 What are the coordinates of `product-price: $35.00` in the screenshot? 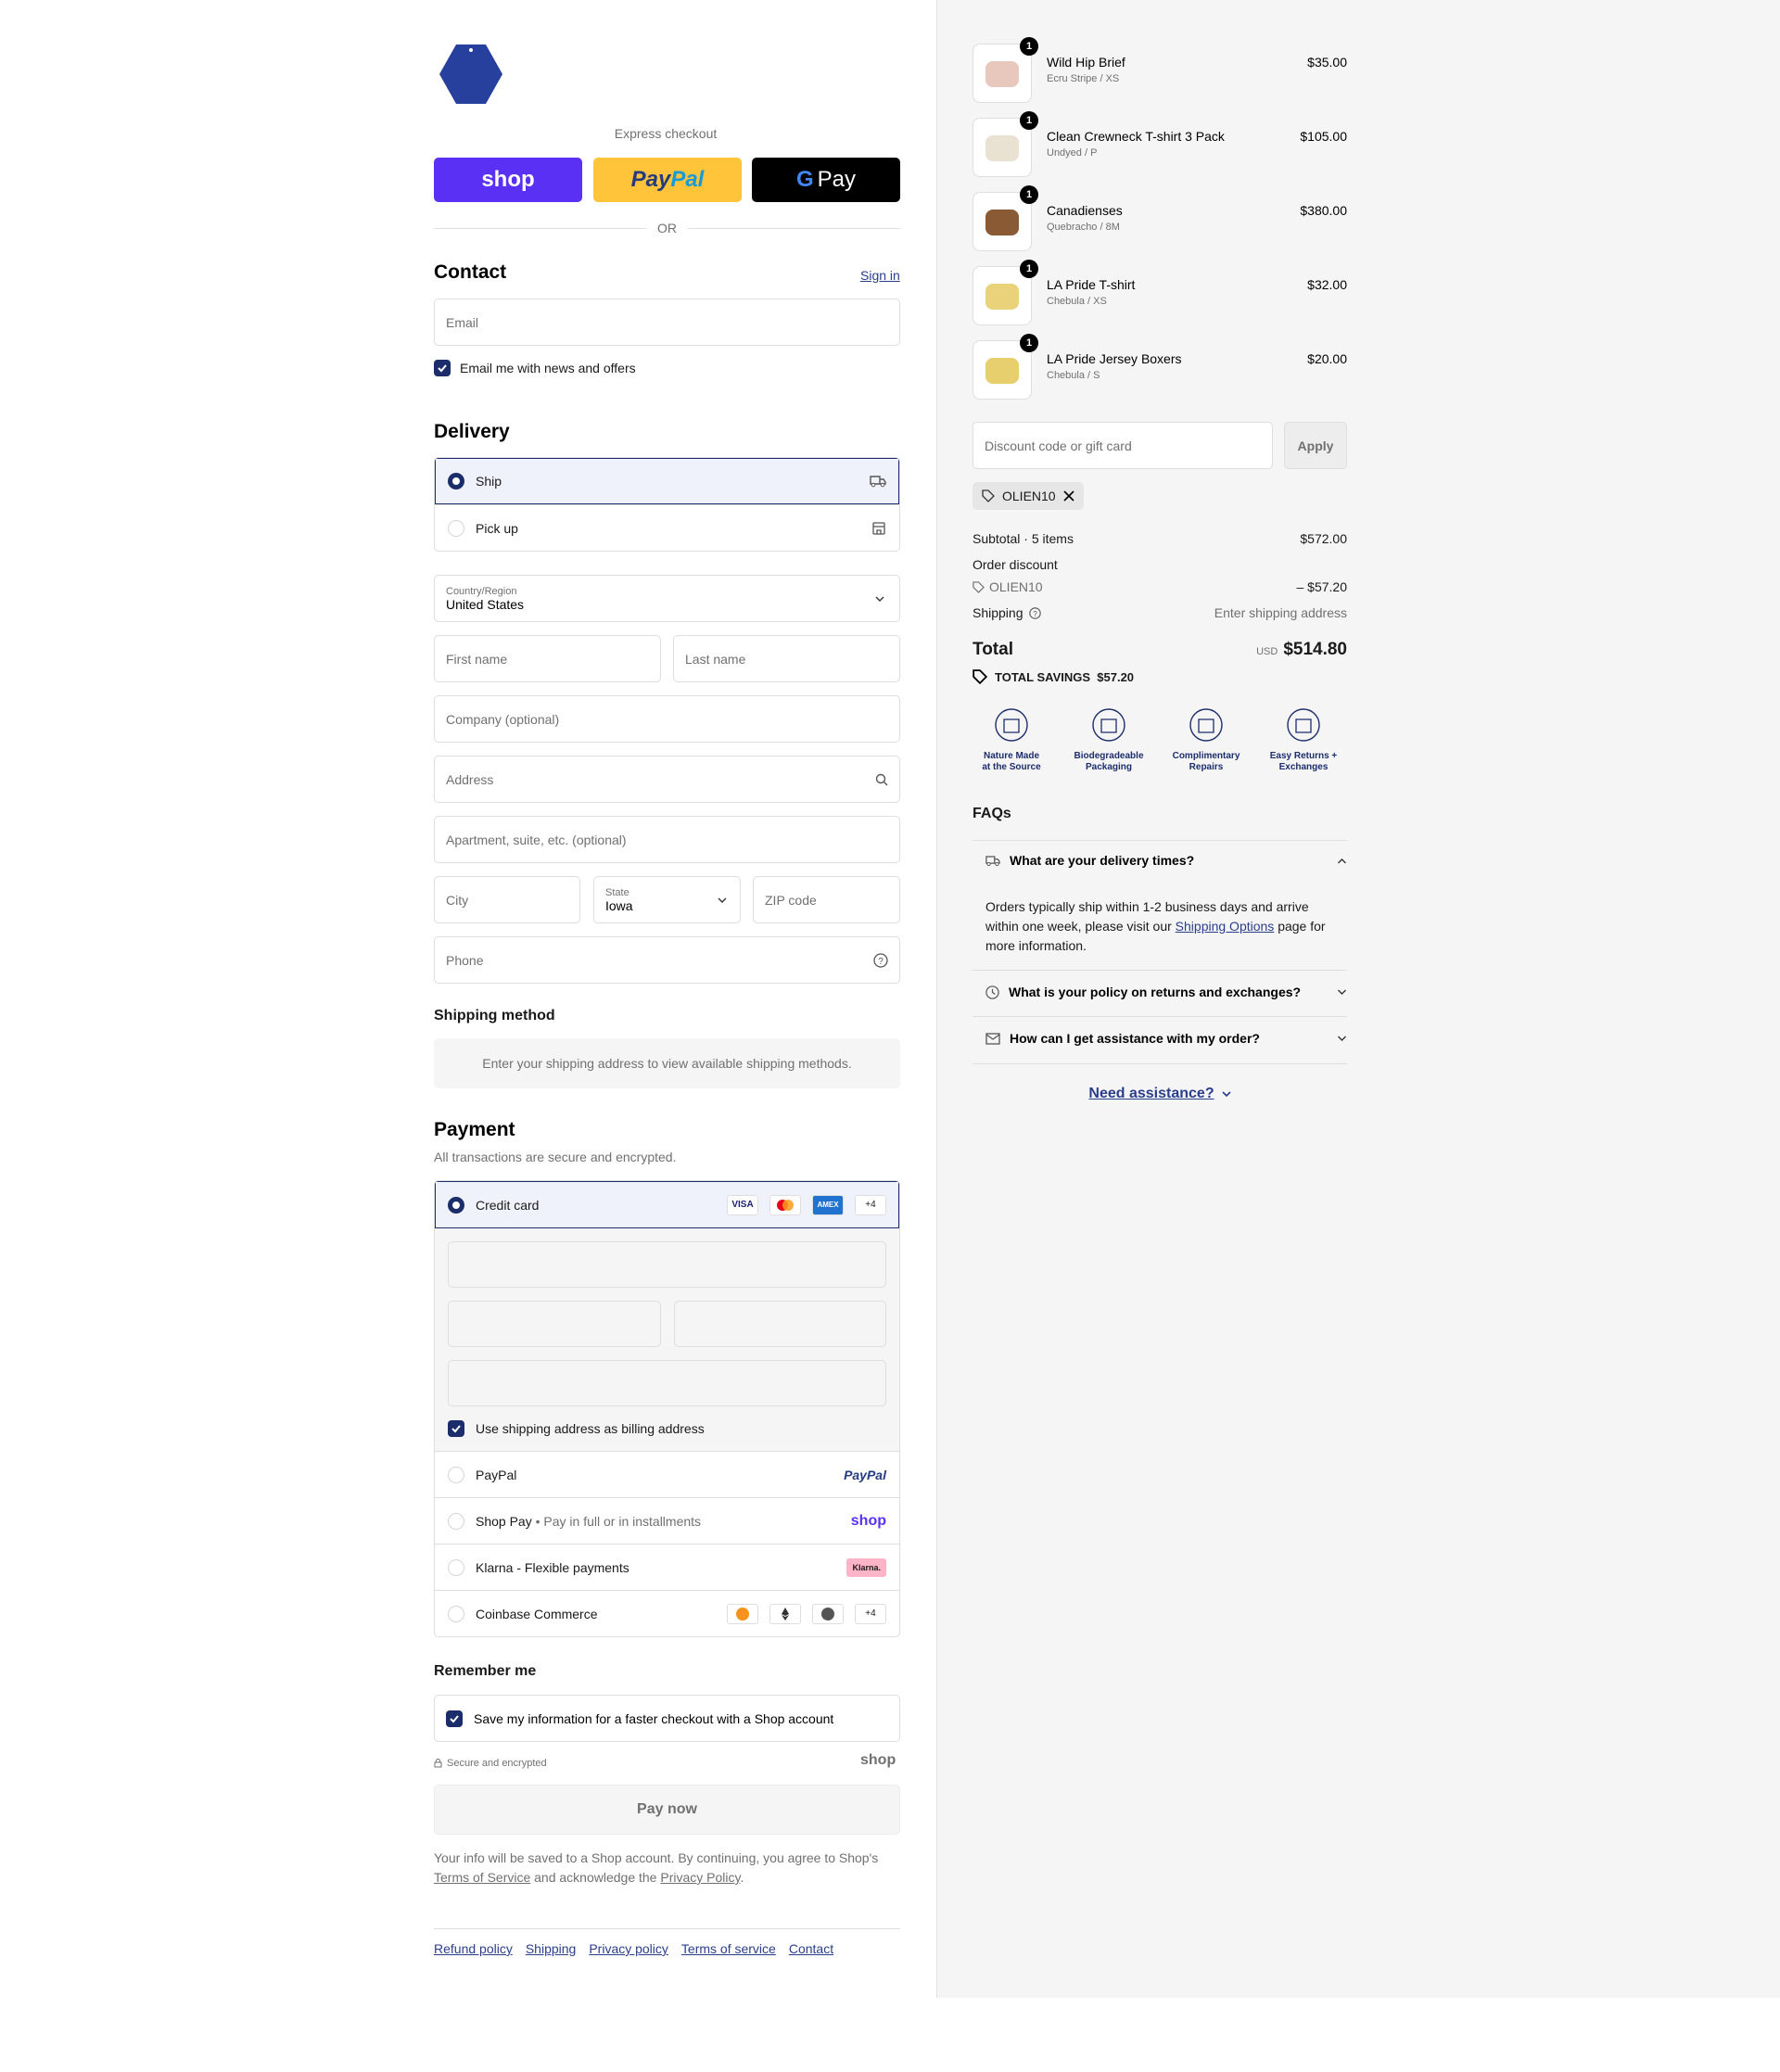 It's located at (1327, 63).